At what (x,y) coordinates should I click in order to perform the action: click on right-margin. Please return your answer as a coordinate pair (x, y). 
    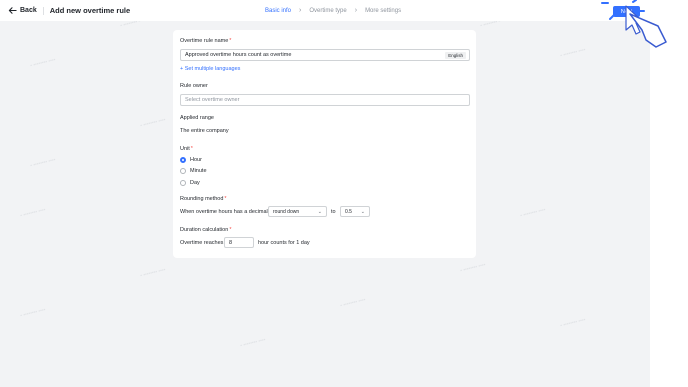
    Looking at the image, I should click on (669, 193).